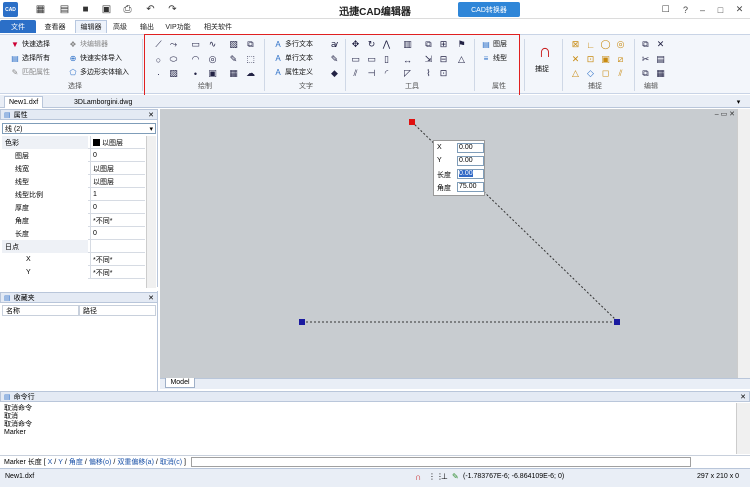  What do you see at coordinates (171, 462) in the screenshot?
I see `option-cancel: 取消(c)` at bounding box center [171, 462].